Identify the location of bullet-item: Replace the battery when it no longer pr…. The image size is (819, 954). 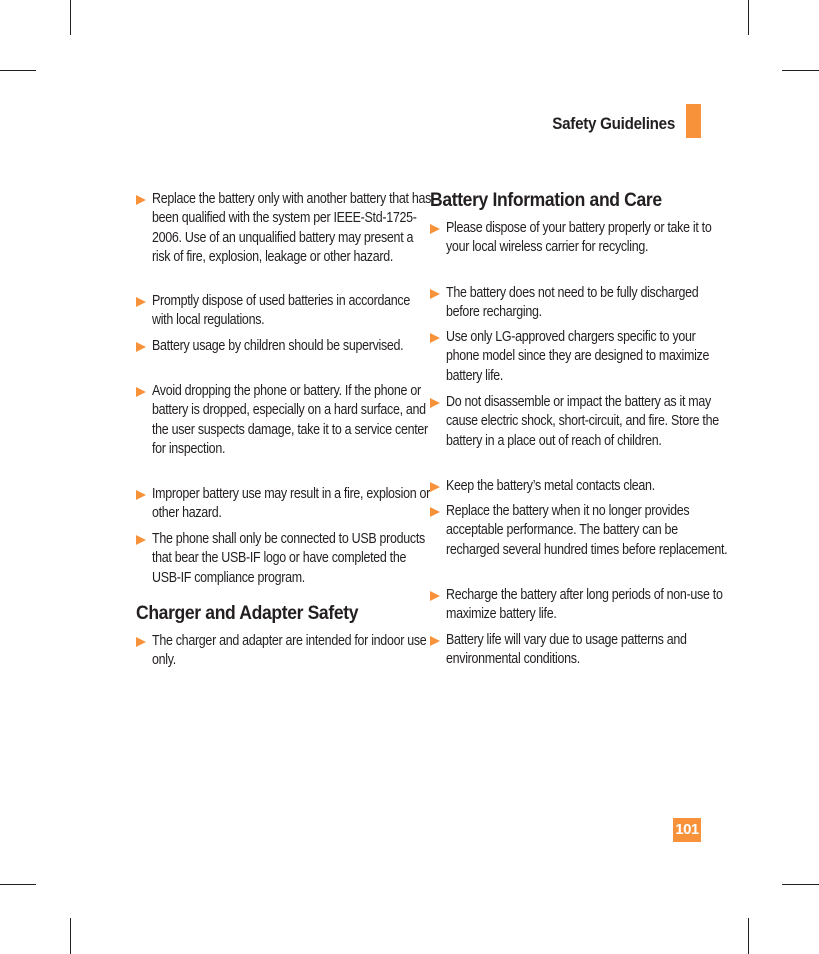
(579, 531).